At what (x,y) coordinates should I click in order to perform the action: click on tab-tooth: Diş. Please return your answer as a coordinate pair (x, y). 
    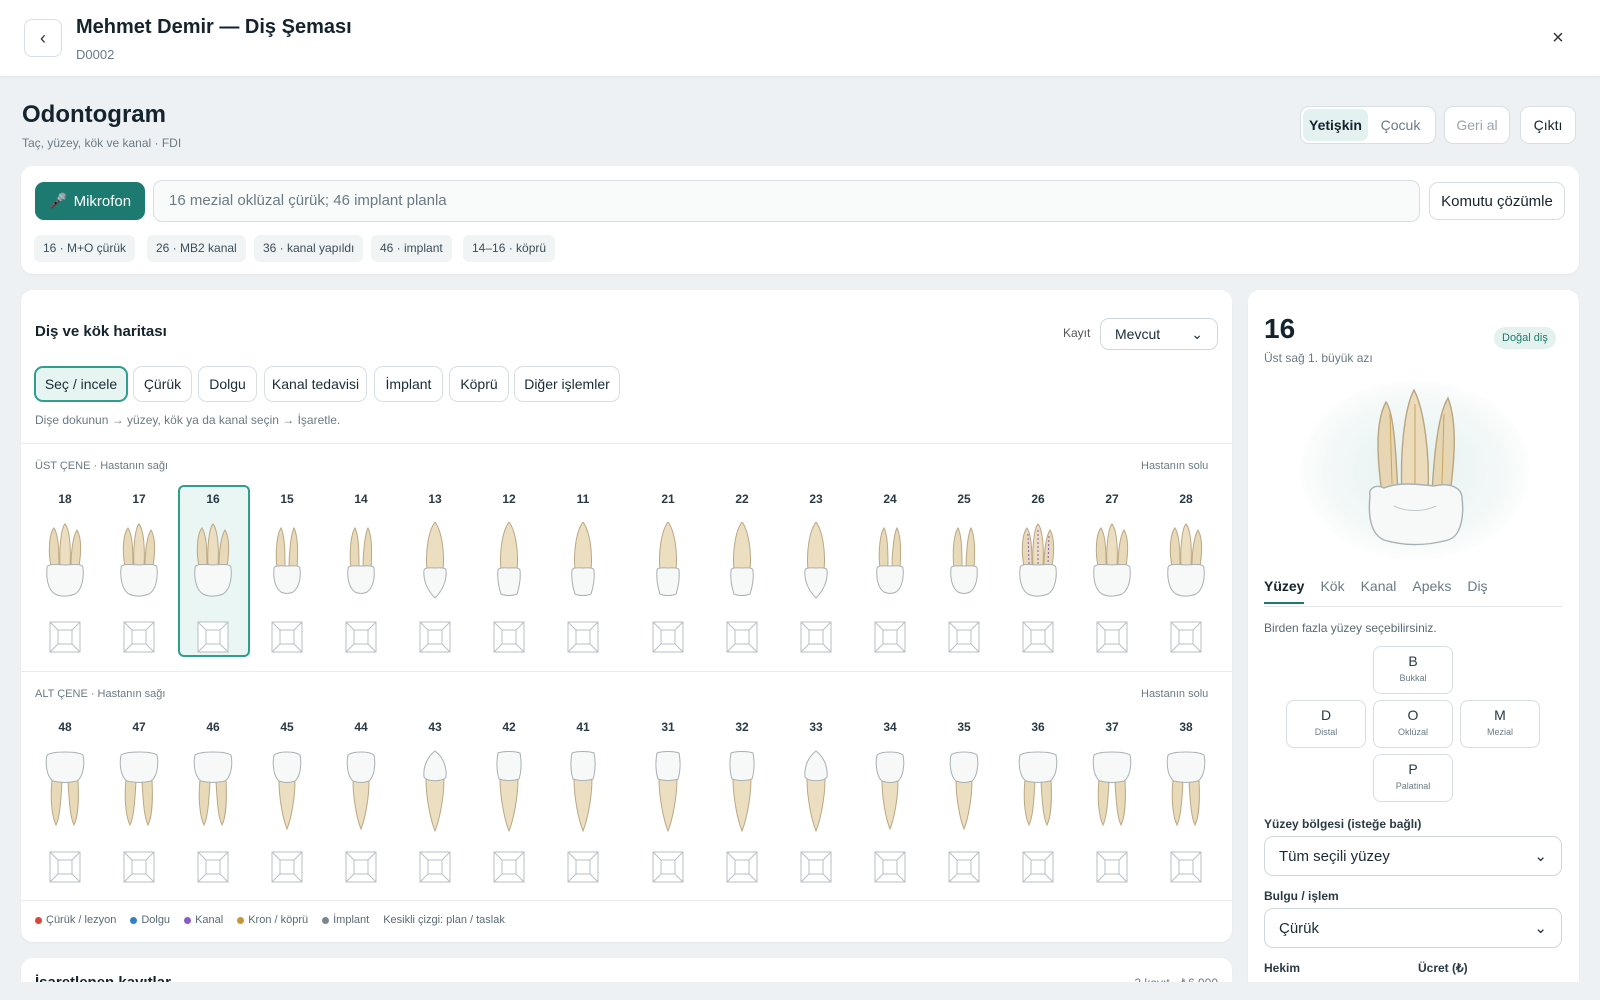
    Looking at the image, I should click on (1477, 591).